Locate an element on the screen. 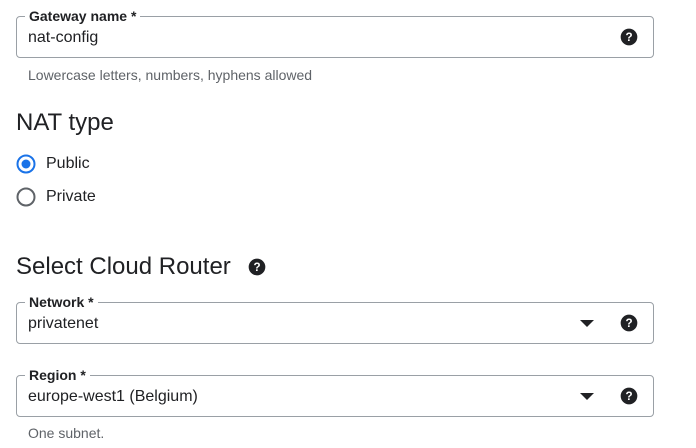 Image resolution: width=696 pixels, height=448 pixels. radio-option-public: Public is located at coordinates (53, 164).